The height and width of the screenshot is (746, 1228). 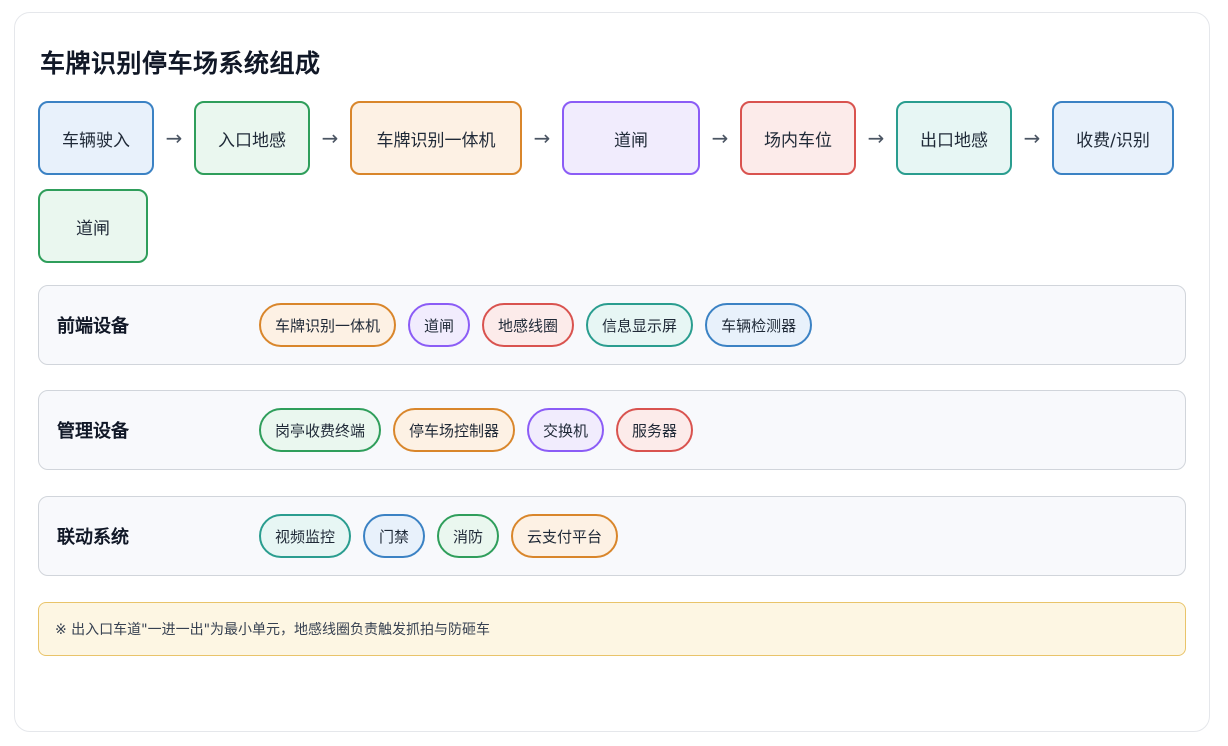 What do you see at coordinates (328, 325) in the screenshot?
I see `component-pill: 车牌识别一体机` at bounding box center [328, 325].